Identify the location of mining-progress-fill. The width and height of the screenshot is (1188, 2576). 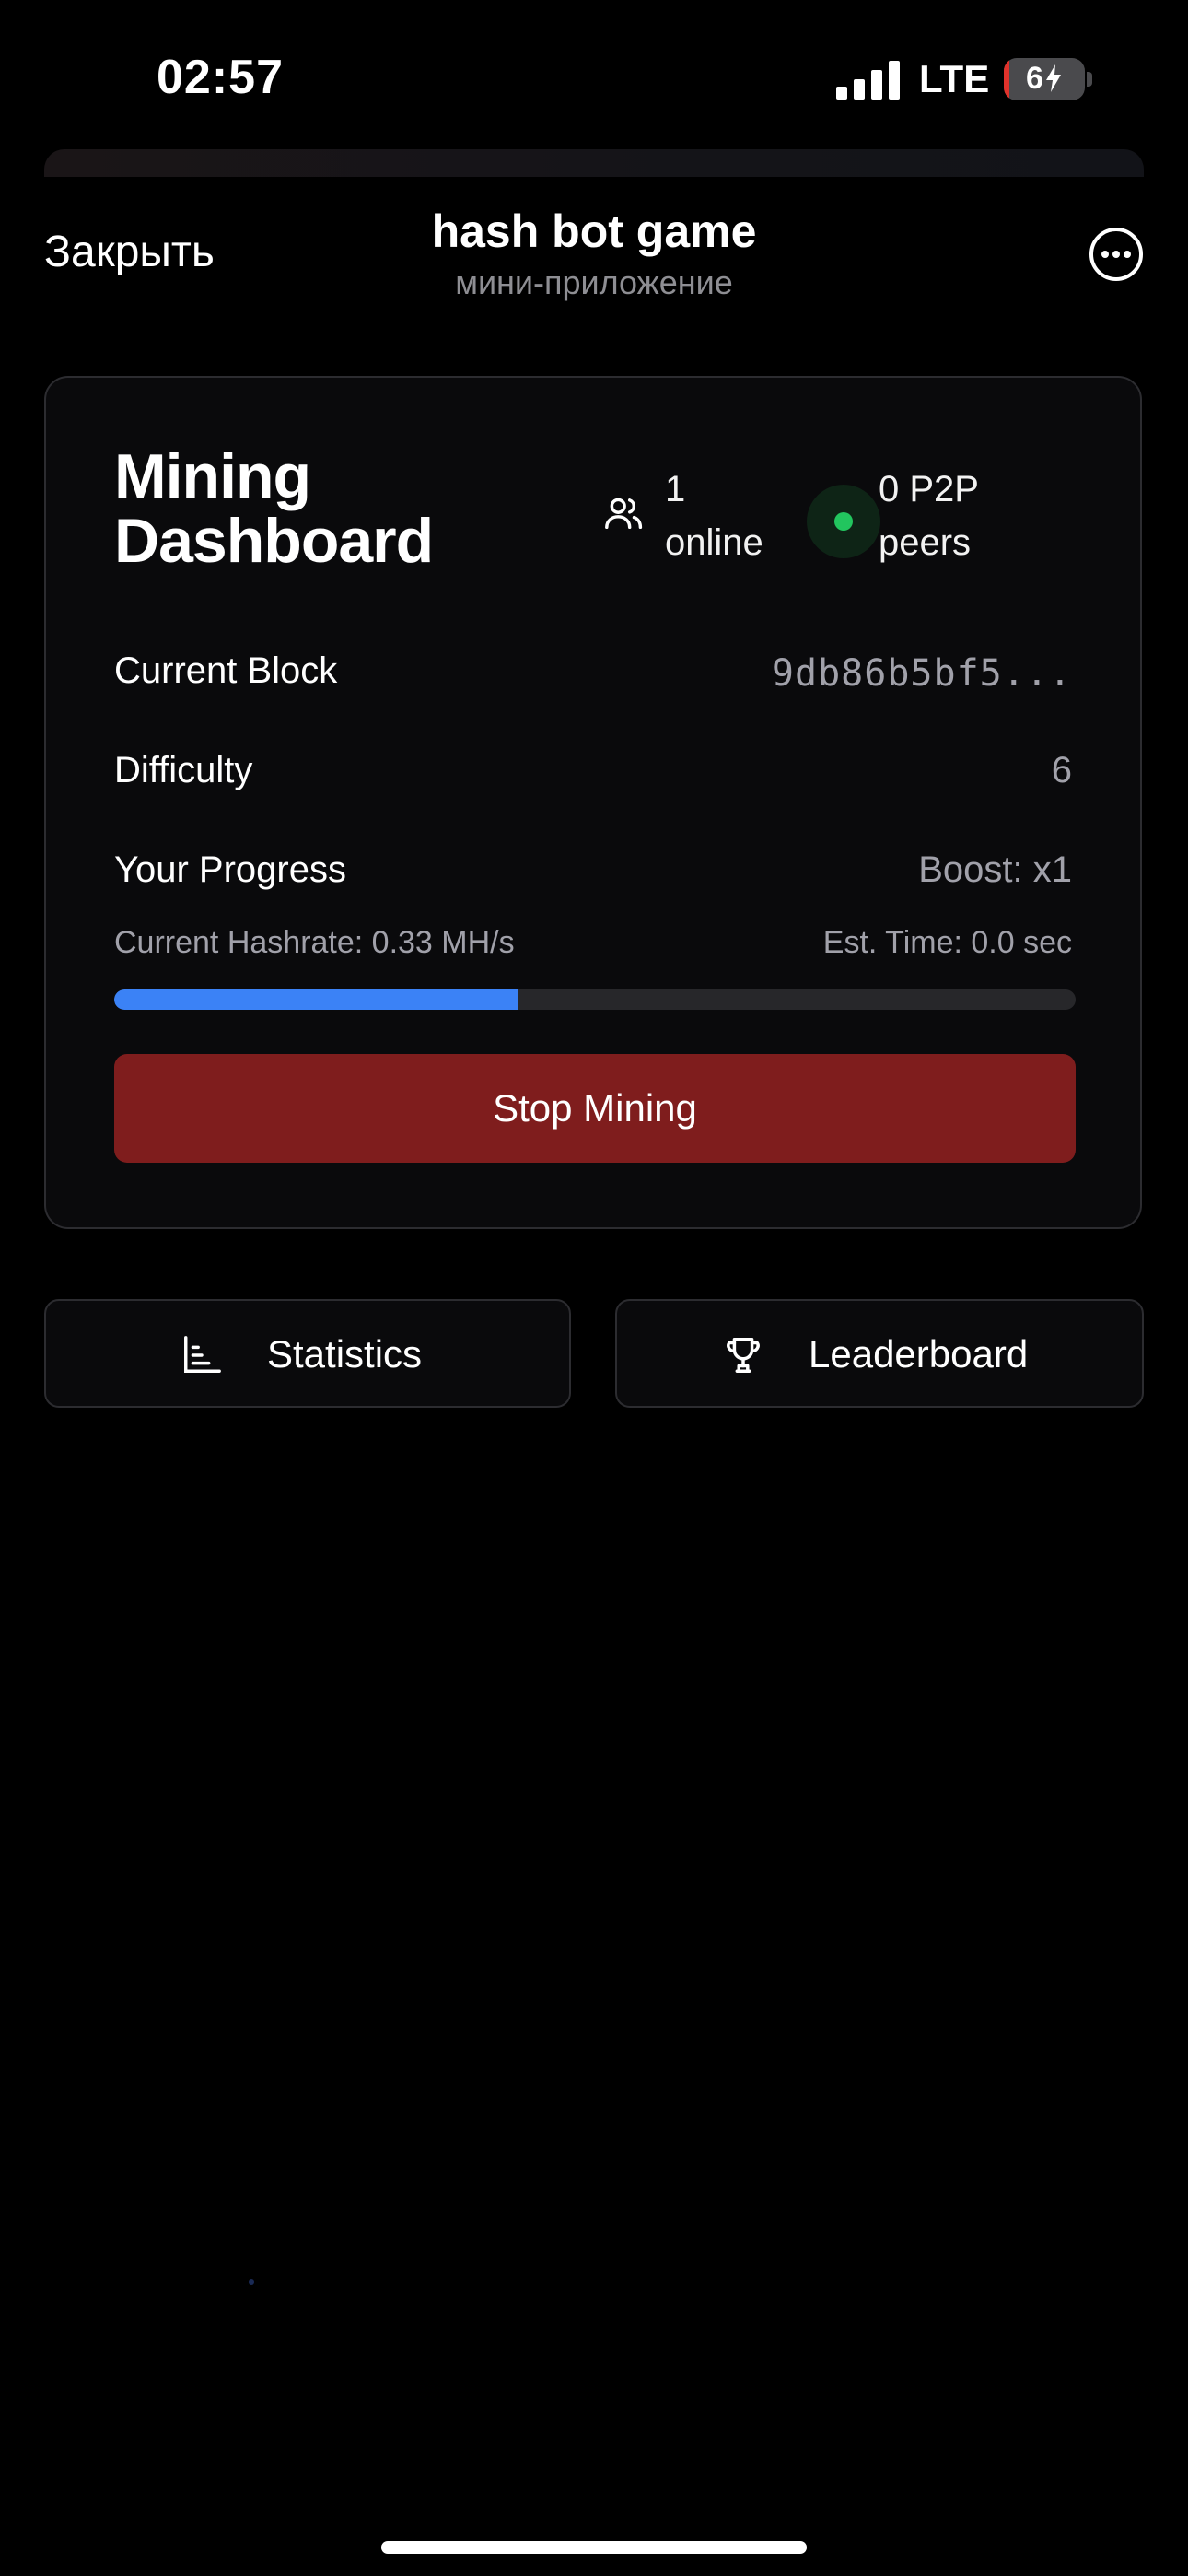
(316, 1000).